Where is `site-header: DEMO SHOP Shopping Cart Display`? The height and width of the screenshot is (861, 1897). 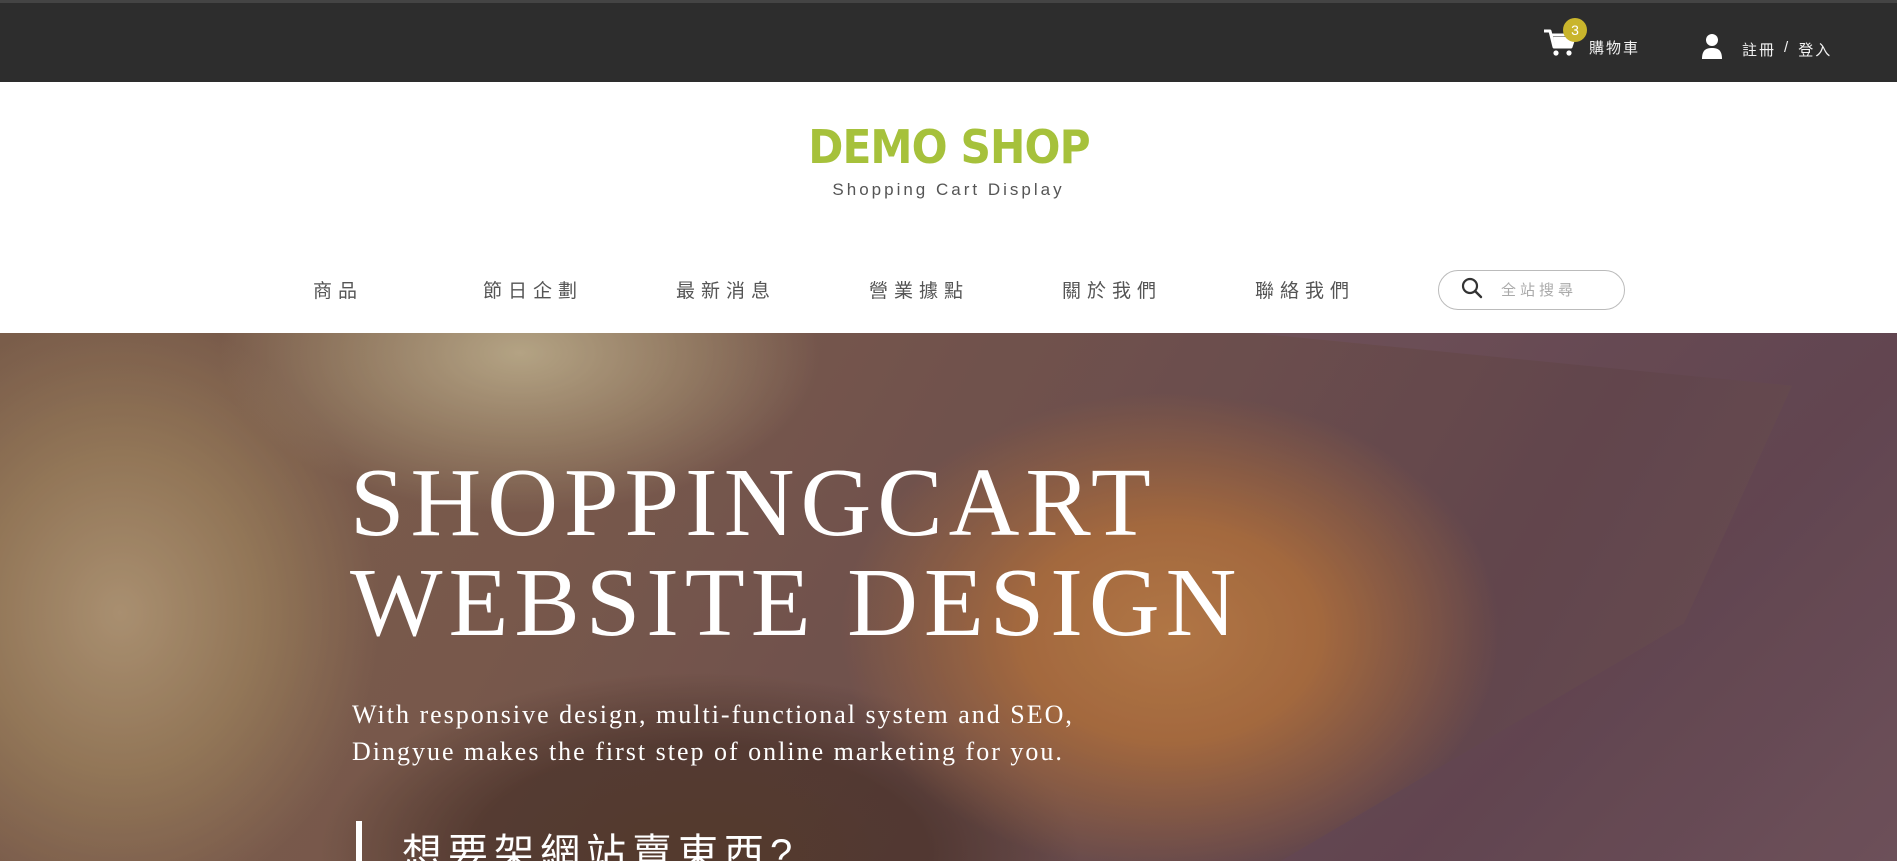 site-header: DEMO SHOP Shopping Cart Display is located at coordinates (948, 160).